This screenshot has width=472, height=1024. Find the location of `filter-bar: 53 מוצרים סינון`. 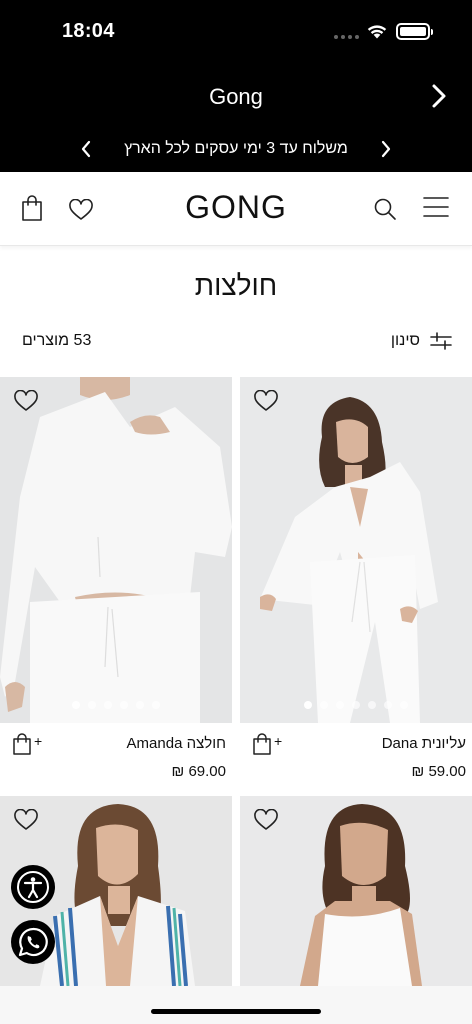

filter-bar: 53 מוצרים סינון is located at coordinates (236, 343).